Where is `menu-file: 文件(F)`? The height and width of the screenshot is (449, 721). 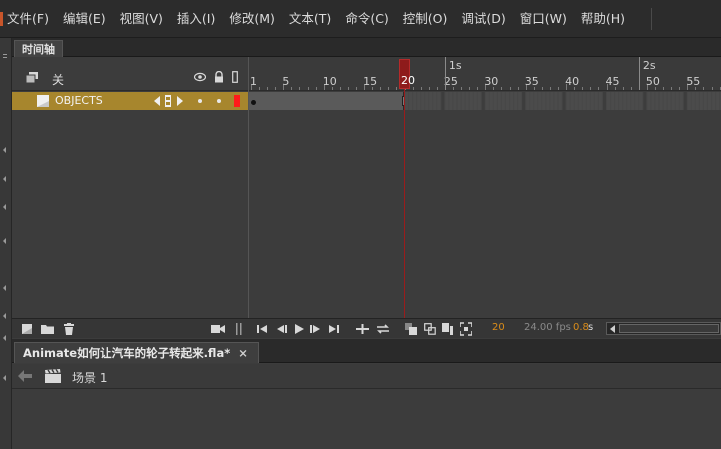
menu-file: 文件(F) is located at coordinates (28, 19).